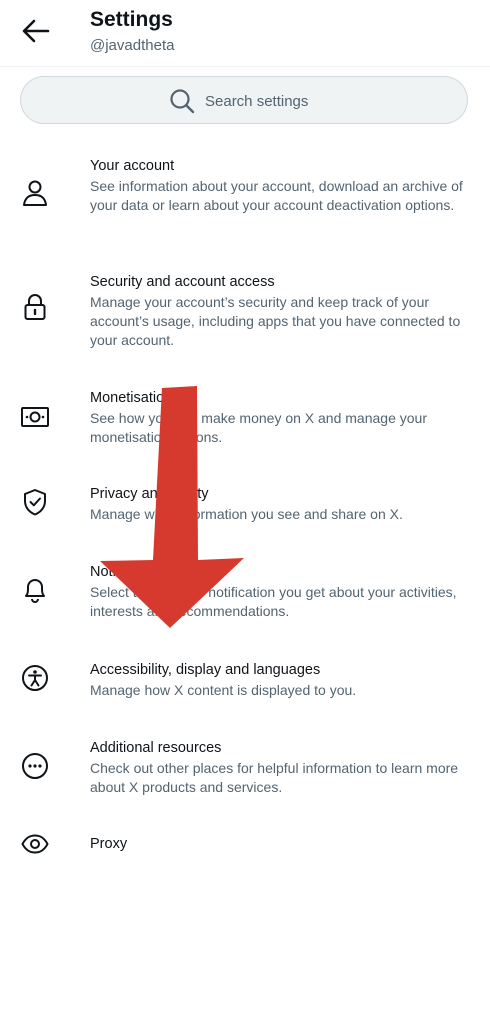  What do you see at coordinates (35, 678) in the screenshot?
I see `accessibility-icon` at bounding box center [35, 678].